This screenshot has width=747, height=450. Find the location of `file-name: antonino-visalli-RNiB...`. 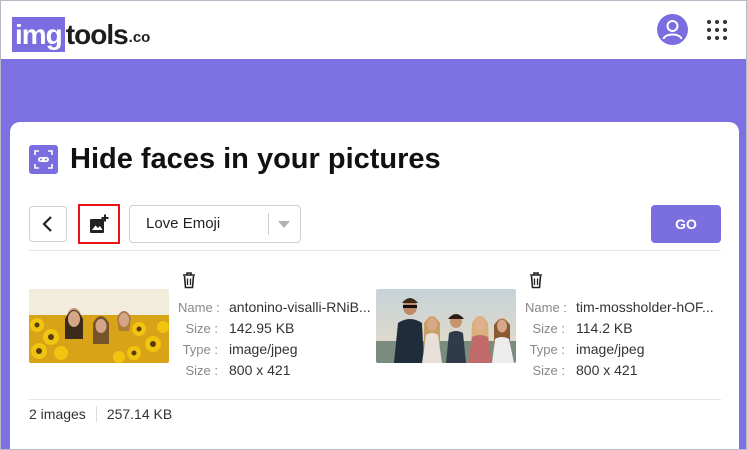

file-name: antonino-visalli-RNiB... is located at coordinates (300, 307).